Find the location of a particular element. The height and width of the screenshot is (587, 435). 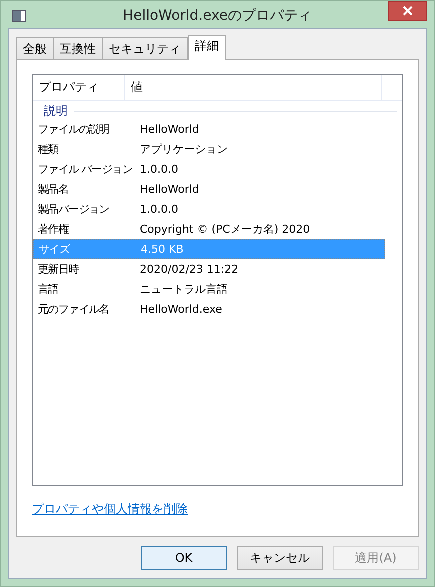

dialog-button: キャンセル is located at coordinates (280, 558).